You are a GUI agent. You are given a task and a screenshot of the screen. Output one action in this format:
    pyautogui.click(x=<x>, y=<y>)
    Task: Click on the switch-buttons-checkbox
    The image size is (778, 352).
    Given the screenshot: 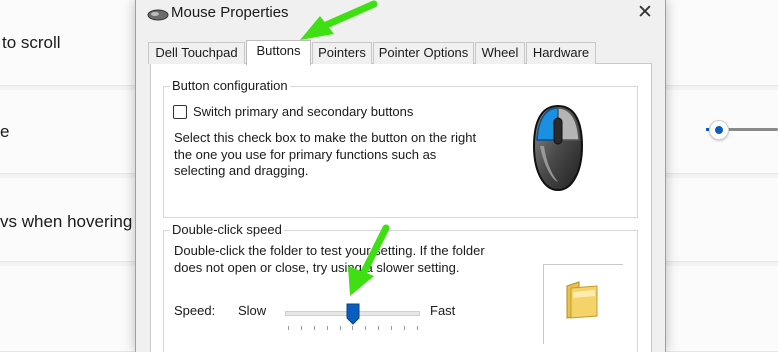 What is the action you would take?
    pyautogui.click(x=180, y=112)
    